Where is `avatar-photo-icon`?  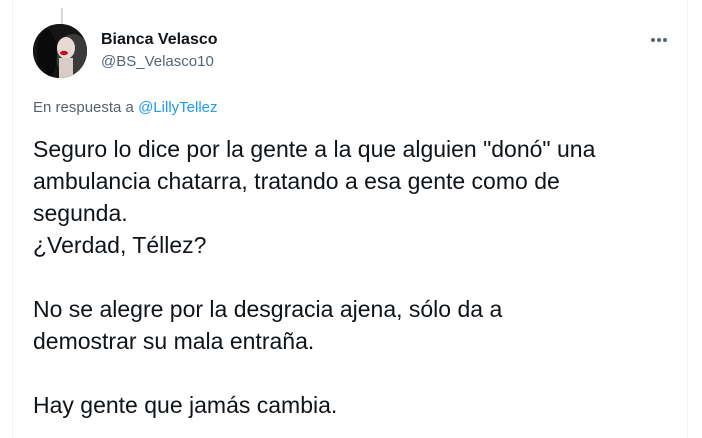 avatar-photo-icon is located at coordinates (60, 51).